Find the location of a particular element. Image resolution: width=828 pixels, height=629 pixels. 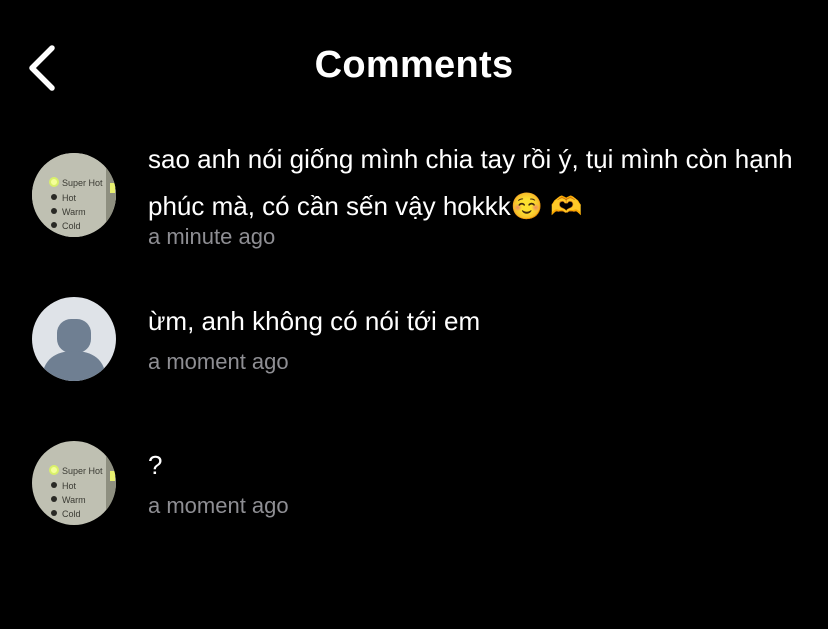

avatar is located at coordinates (74, 339).